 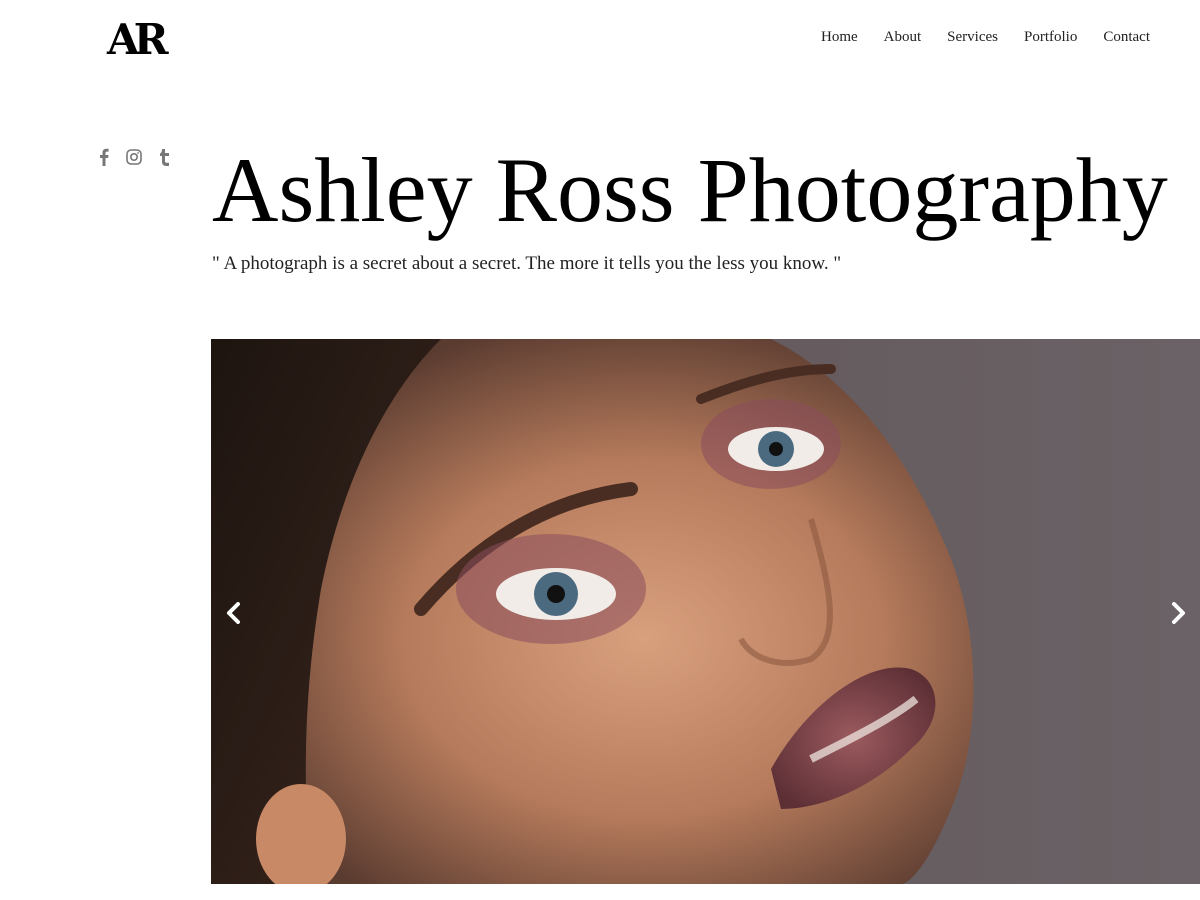 What do you see at coordinates (690, 190) in the screenshot?
I see `page-title: Ashley Ross Photography` at bounding box center [690, 190].